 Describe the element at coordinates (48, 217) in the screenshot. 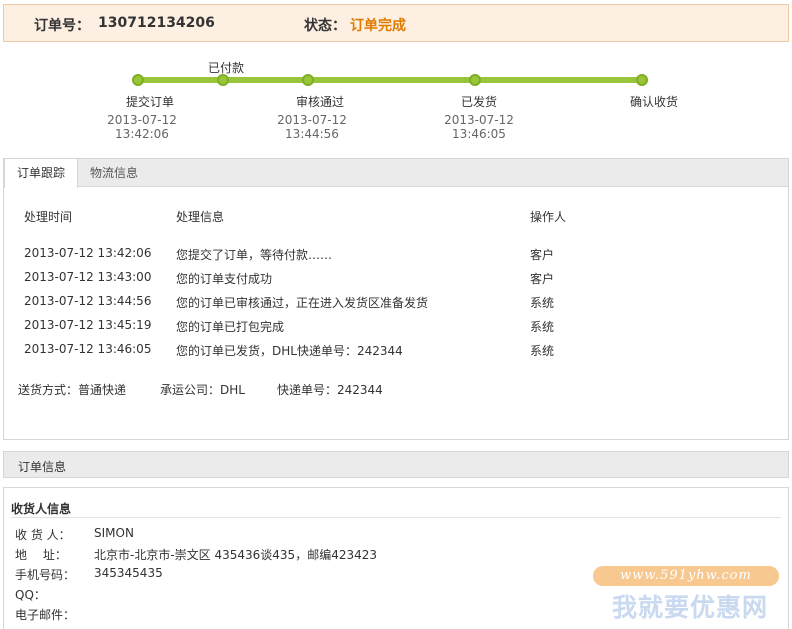

I see `column-header-time: 处理时间` at that location.